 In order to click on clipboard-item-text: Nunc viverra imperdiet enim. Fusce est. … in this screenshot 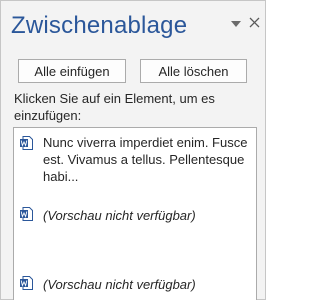, I will do `click(145, 159)`.